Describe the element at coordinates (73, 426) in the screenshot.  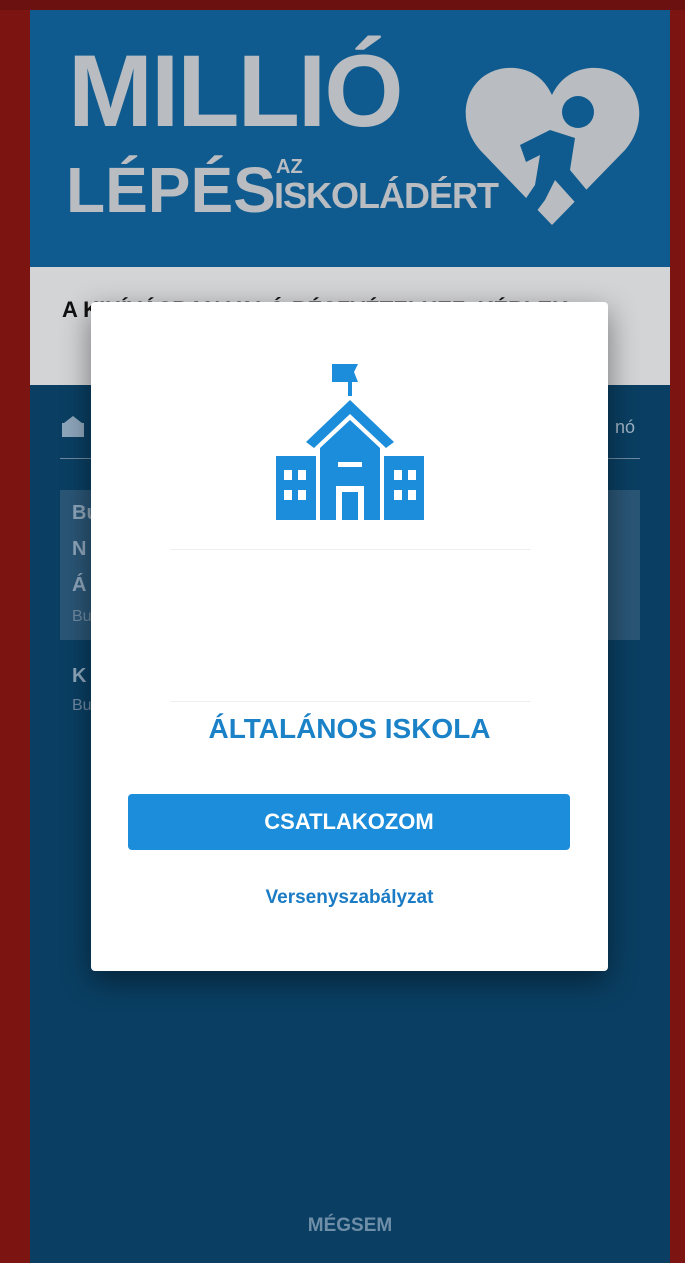
I see `school-small-icon` at that location.